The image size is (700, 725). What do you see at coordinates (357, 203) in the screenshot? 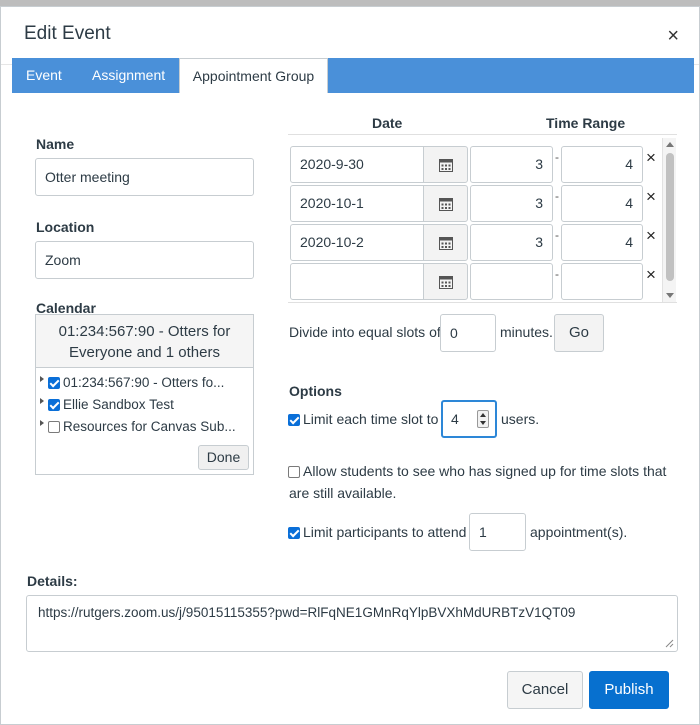
I see `slot-date-input: 2020-10-1` at bounding box center [357, 203].